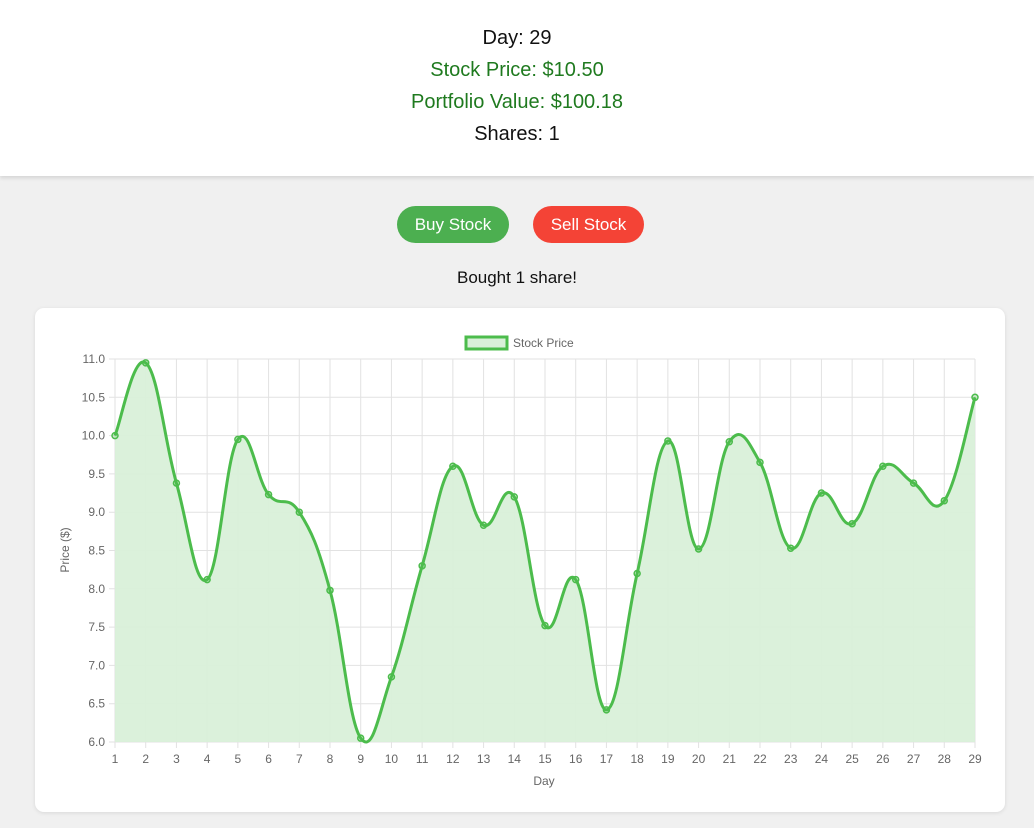 The image size is (1034, 828). I want to click on chart-legend: Stock Price, so click(519, 343).